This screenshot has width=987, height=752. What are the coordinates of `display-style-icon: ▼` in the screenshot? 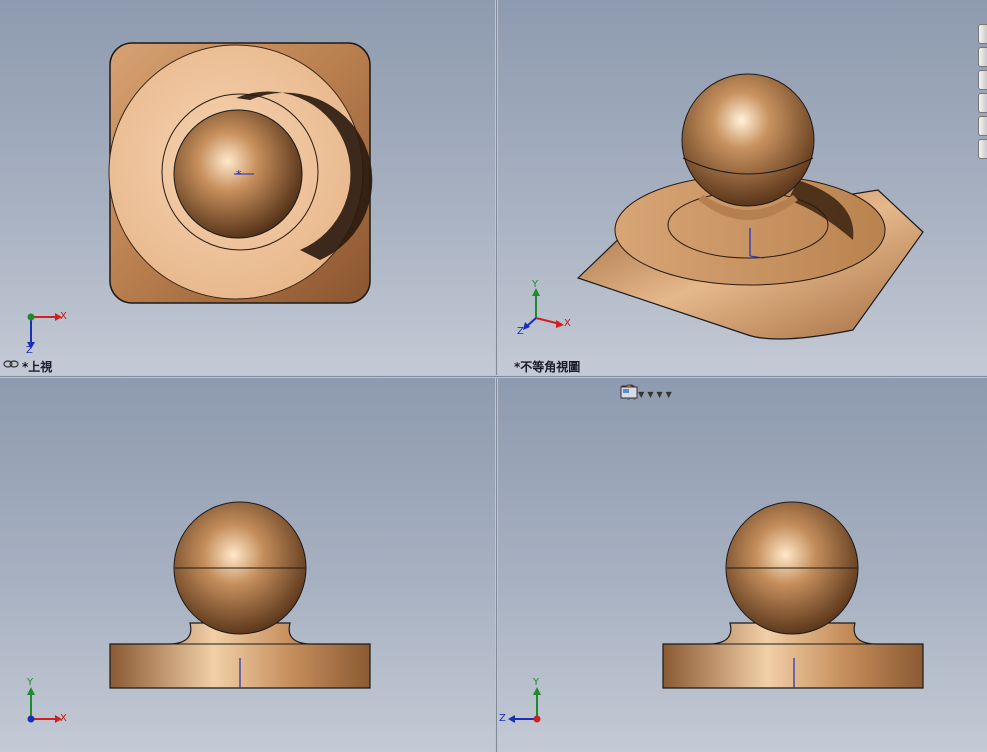 It's located at (633, 394).